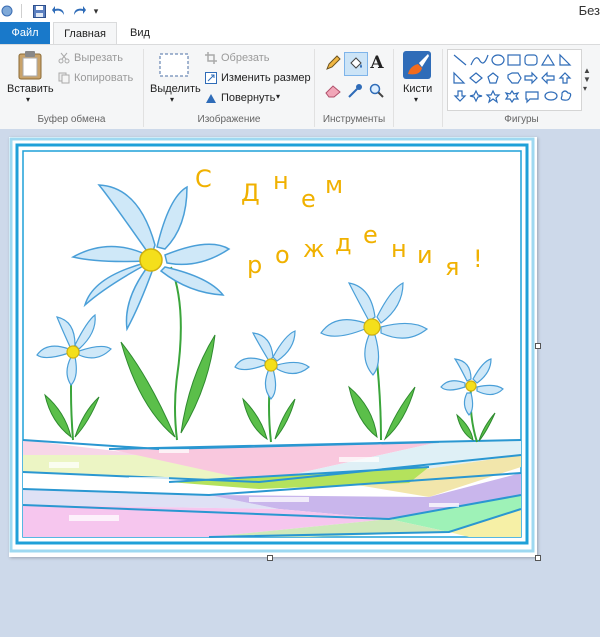 This screenshot has height=637, width=600. Describe the element at coordinates (64, 78) in the screenshot. I see `copy-icon` at that location.